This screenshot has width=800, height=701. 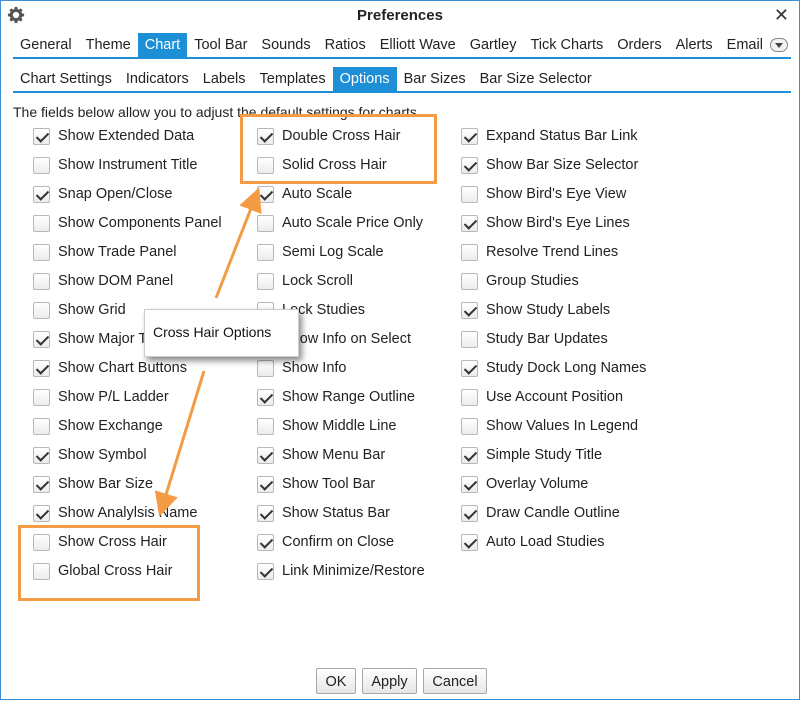 I want to click on tab-orders: Orders, so click(x=639, y=45).